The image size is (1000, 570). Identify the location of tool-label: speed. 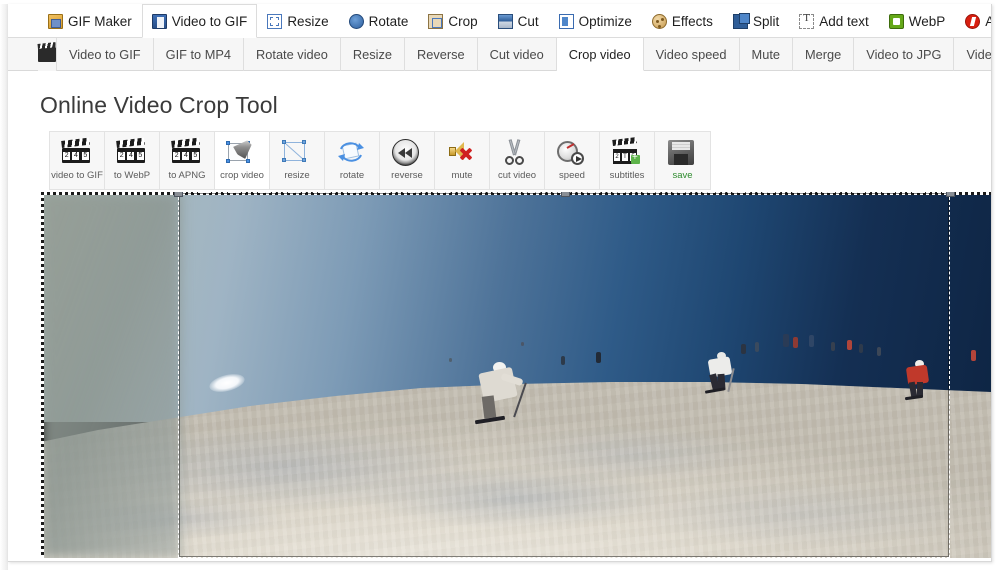
(572, 175).